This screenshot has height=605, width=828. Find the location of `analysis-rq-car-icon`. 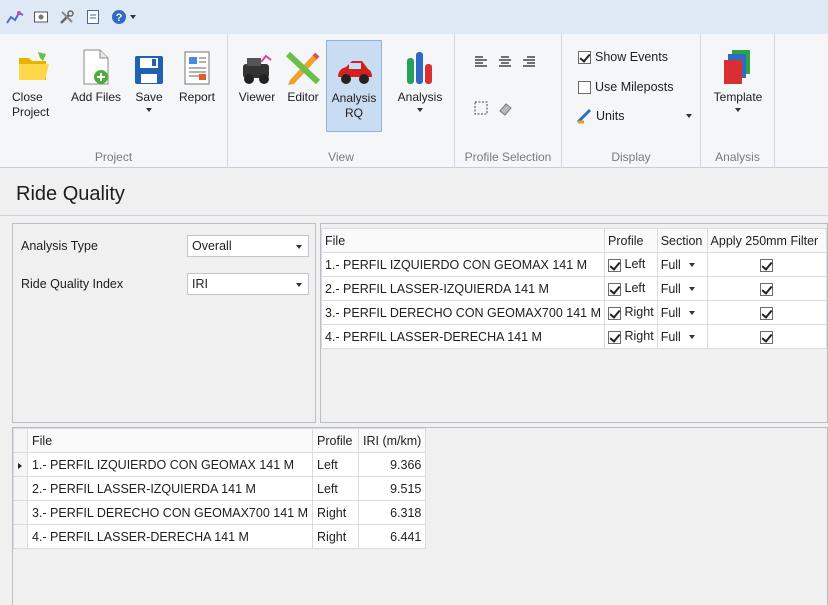

analysis-rq-car-icon is located at coordinates (355, 72).